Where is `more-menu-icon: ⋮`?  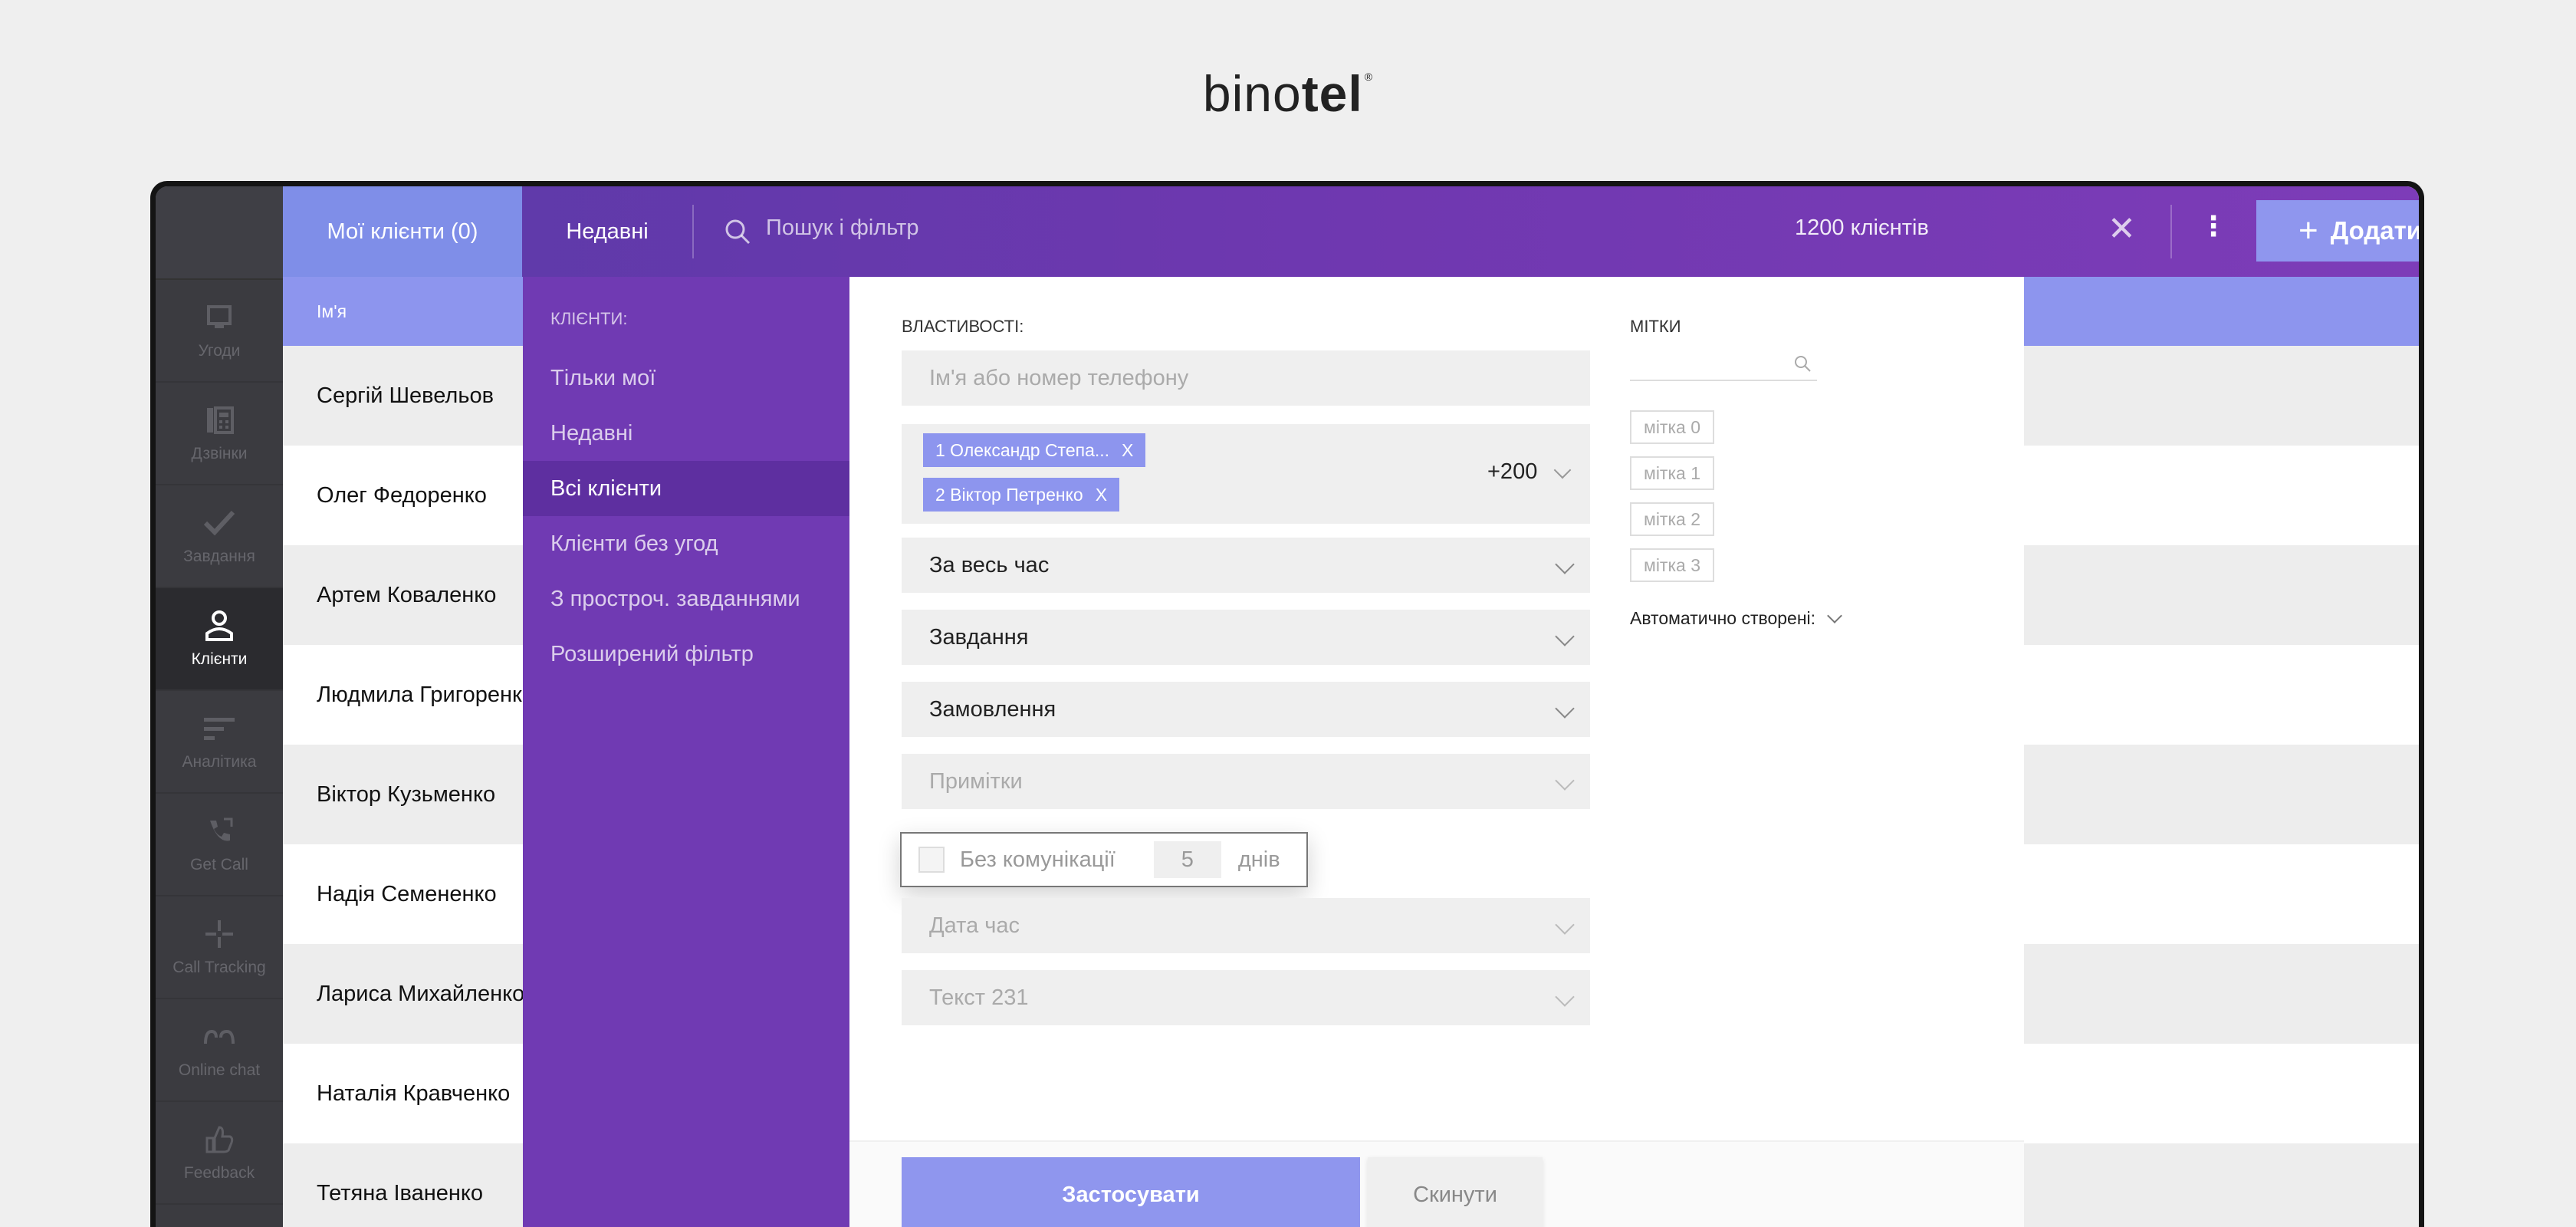
more-menu-icon: ⋮ is located at coordinates (2214, 226).